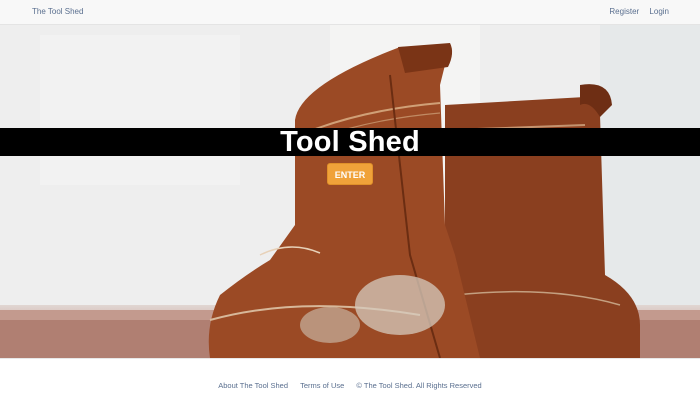  I want to click on page-title: Tool Shed, so click(350, 142).